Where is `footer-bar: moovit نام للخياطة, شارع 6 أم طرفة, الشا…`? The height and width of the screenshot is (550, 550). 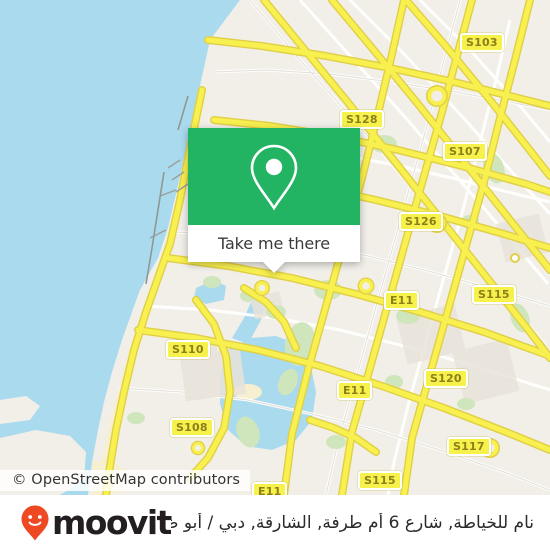
footer-bar: moovit نام للخياطة, شارع 6 أم طرفة, الشا… is located at coordinates (275, 522).